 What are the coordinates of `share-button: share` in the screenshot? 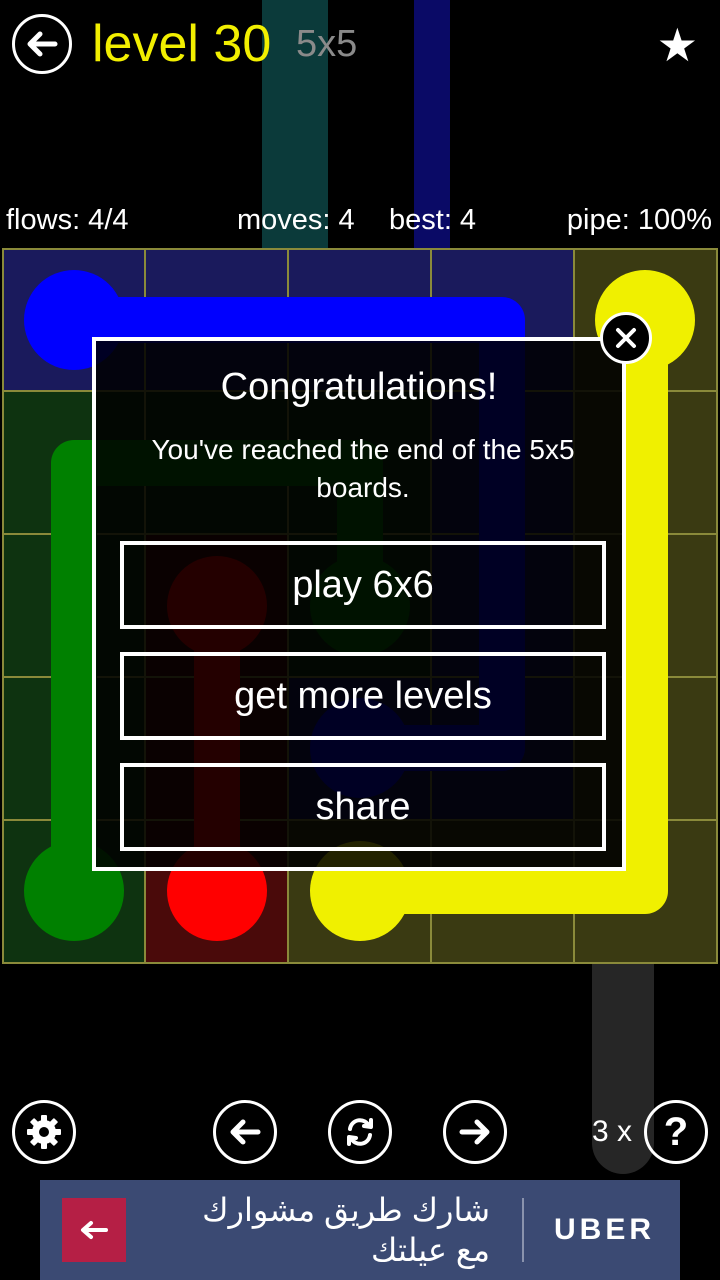 It's located at (363, 807).